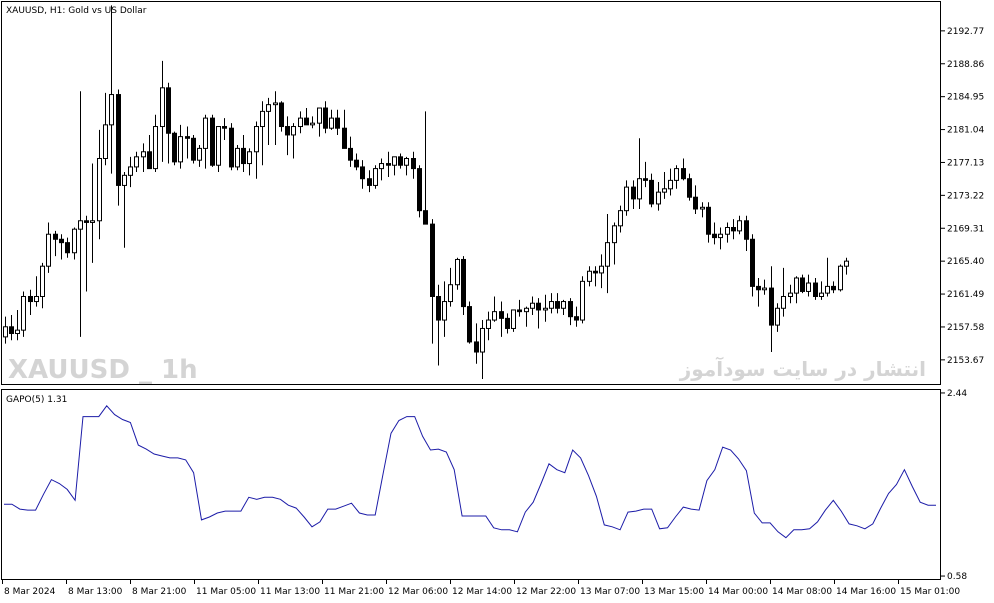 The width and height of the screenshot is (994, 603). Describe the element at coordinates (802, 368) in the screenshot. I see `watermark-right: انتشار در سایت سودآموز` at that location.